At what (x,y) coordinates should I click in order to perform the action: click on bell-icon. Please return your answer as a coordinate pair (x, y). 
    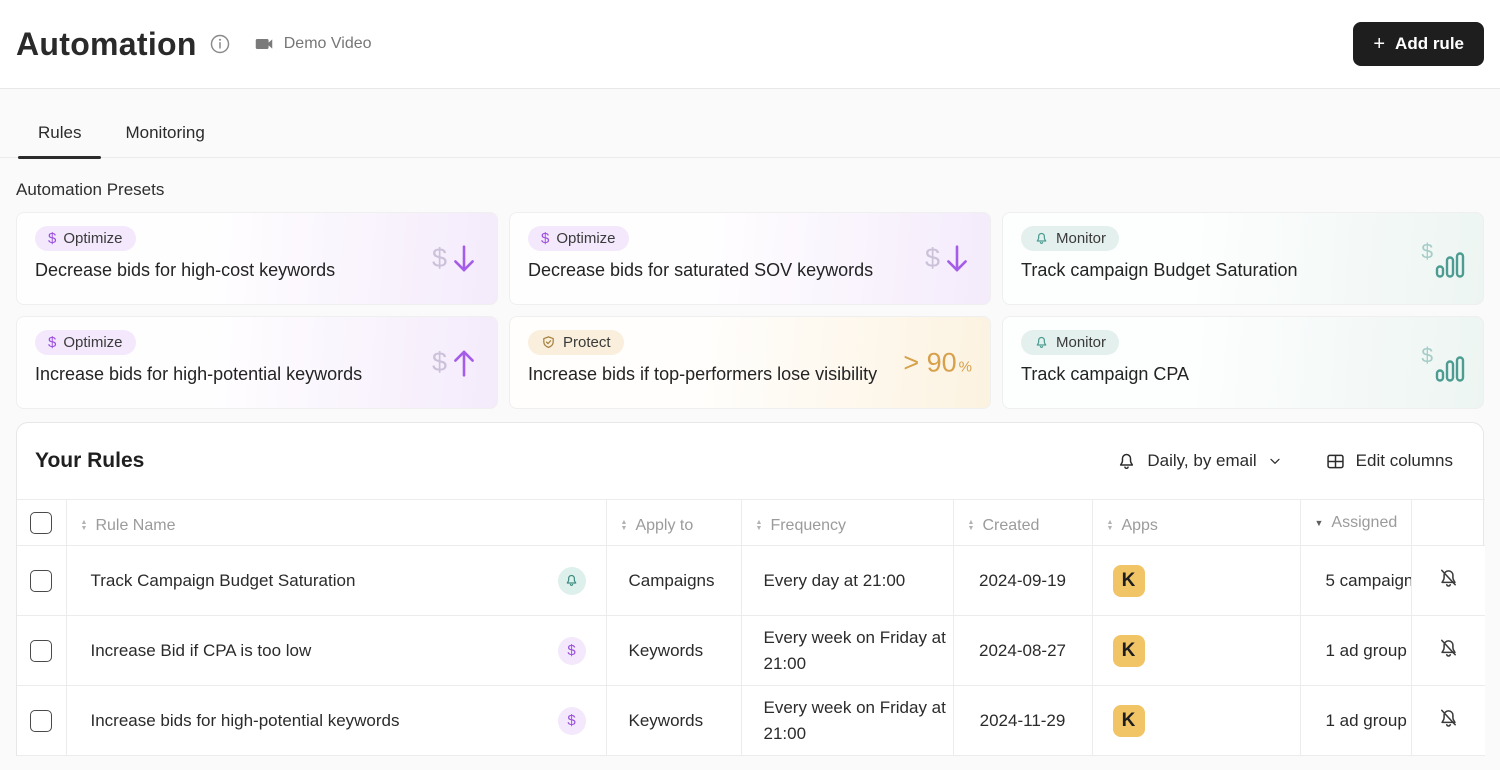
    Looking at the image, I should click on (1041, 238).